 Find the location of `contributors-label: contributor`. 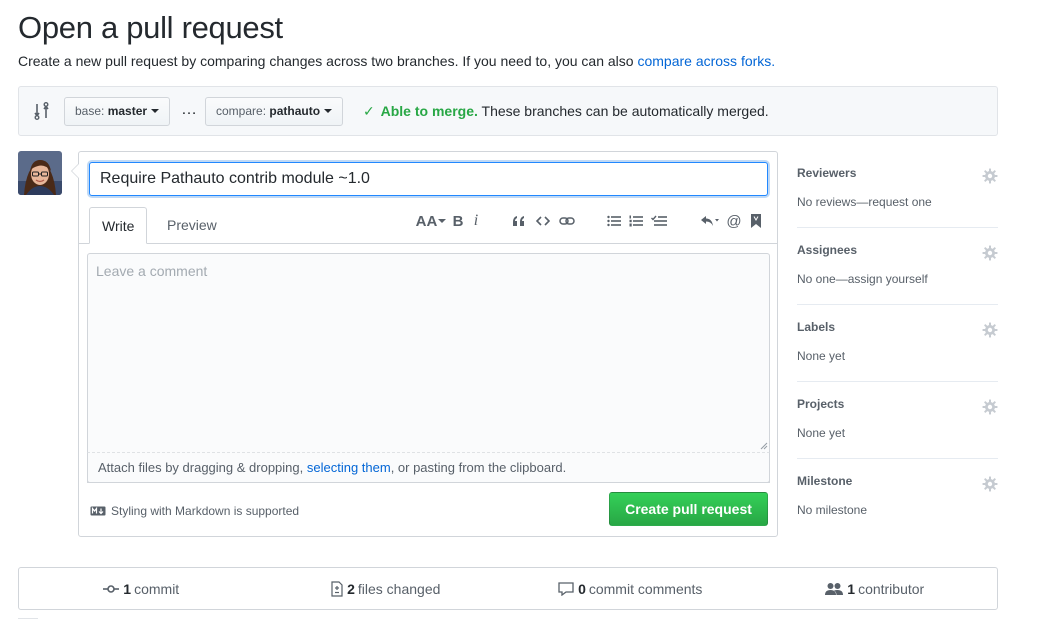

contributors-label: contributor is located at coordinates (891, 588).